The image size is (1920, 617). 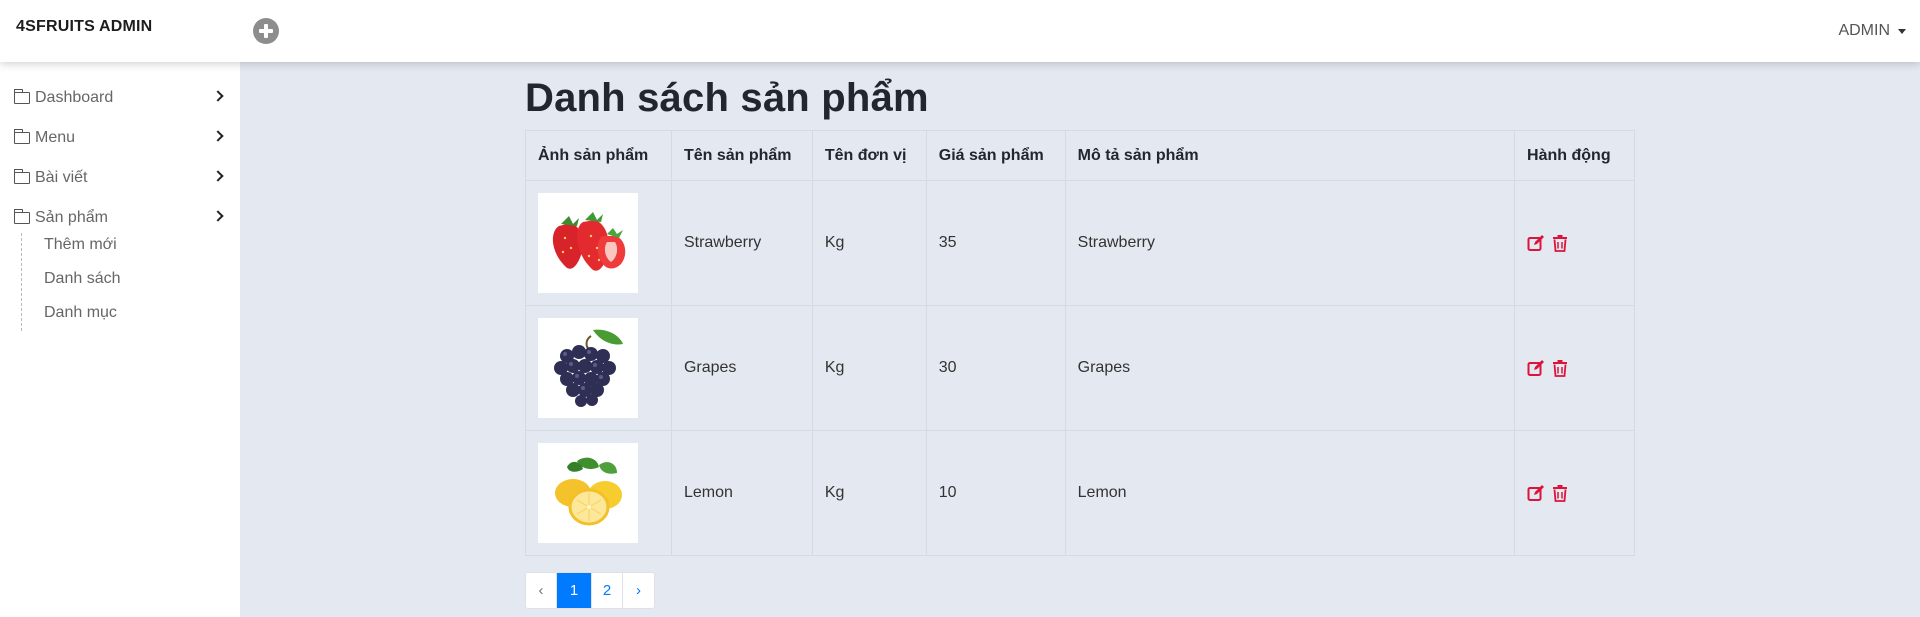 I want to click on user-label: ADMIN, so click(x=1864, y=30).